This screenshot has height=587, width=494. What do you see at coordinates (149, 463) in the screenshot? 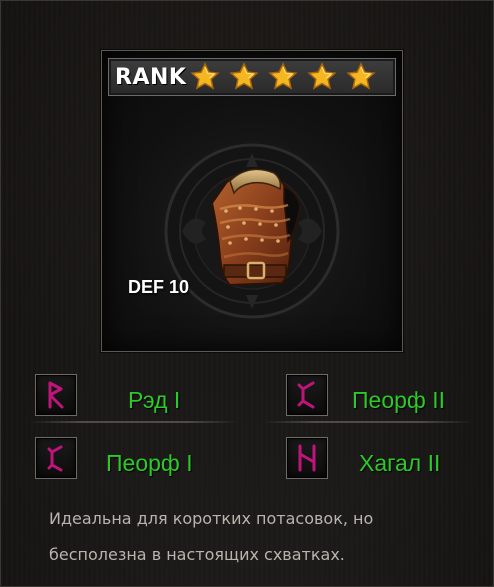
I see `rune-name: Пеорф I` at bounding box center [149, 463].